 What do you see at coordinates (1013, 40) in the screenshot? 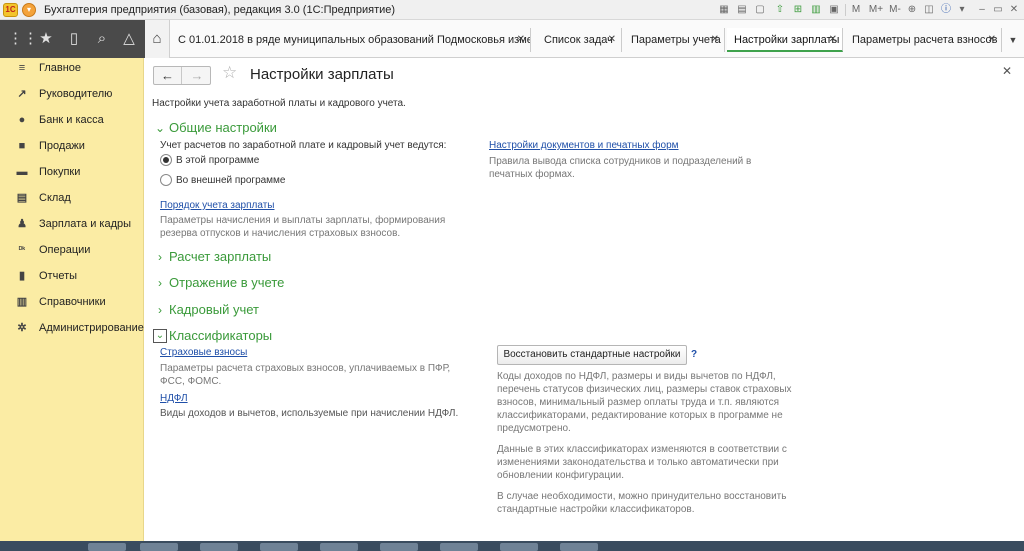
I see `tabs-dropdown-icon: ▼` at bounding box center [1013, 40].